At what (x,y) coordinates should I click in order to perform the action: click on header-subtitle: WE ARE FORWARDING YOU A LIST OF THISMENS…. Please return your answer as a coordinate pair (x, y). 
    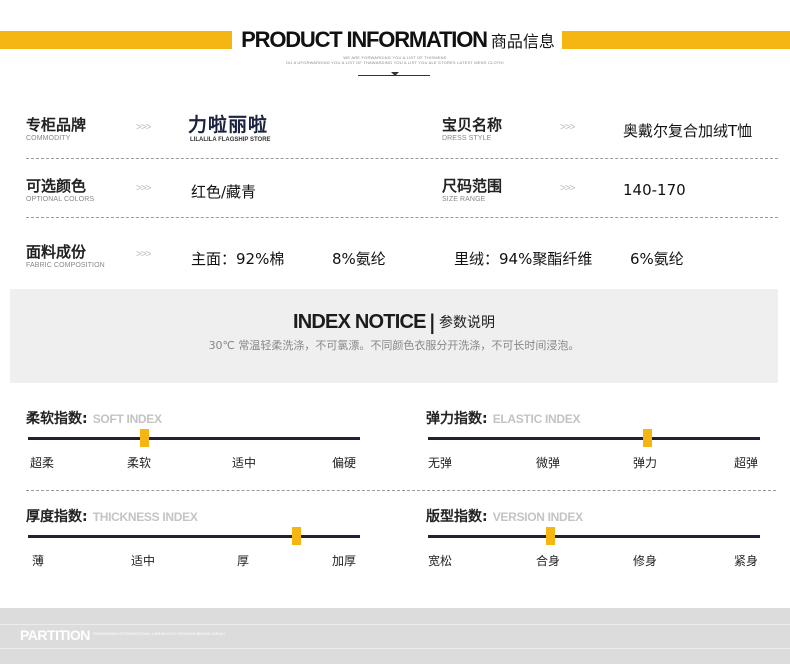
    Looking at the image, I should click on (395, 60).